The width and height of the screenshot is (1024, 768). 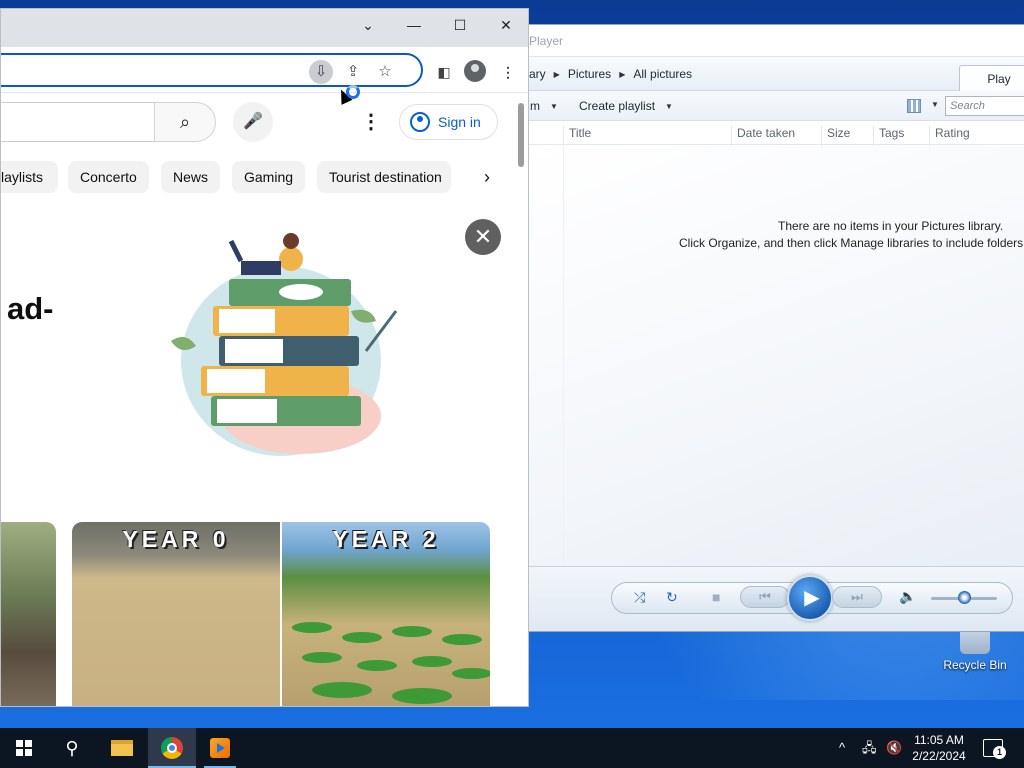 I want to click on sign-in-button: Sign in, so click(x=448, y=122).